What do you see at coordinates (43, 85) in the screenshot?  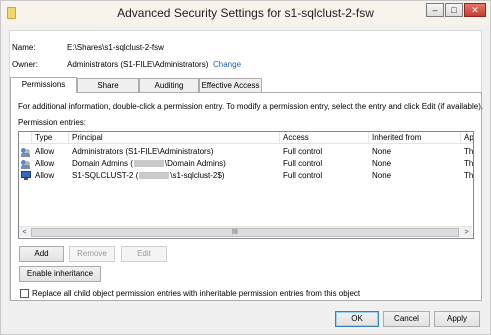 I see `tab-permissions: Permissions` at bounding box center [43, 85].